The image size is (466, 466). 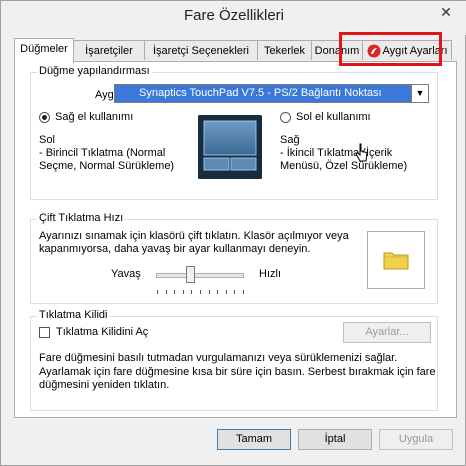 What do you see at coordinates (416, 439) in the screenshot?
I see `apply-button: Uygula` at bounding box center [416, 439].